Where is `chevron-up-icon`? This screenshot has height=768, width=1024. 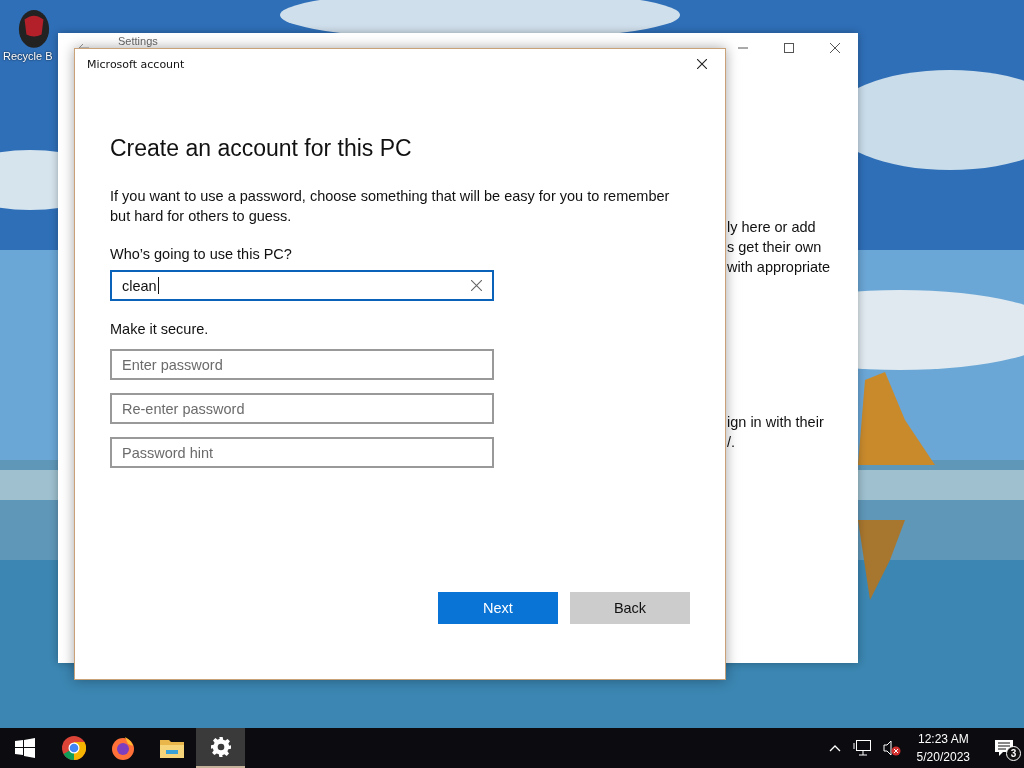
chevron-up-icon is located at coordinates (834, 748).